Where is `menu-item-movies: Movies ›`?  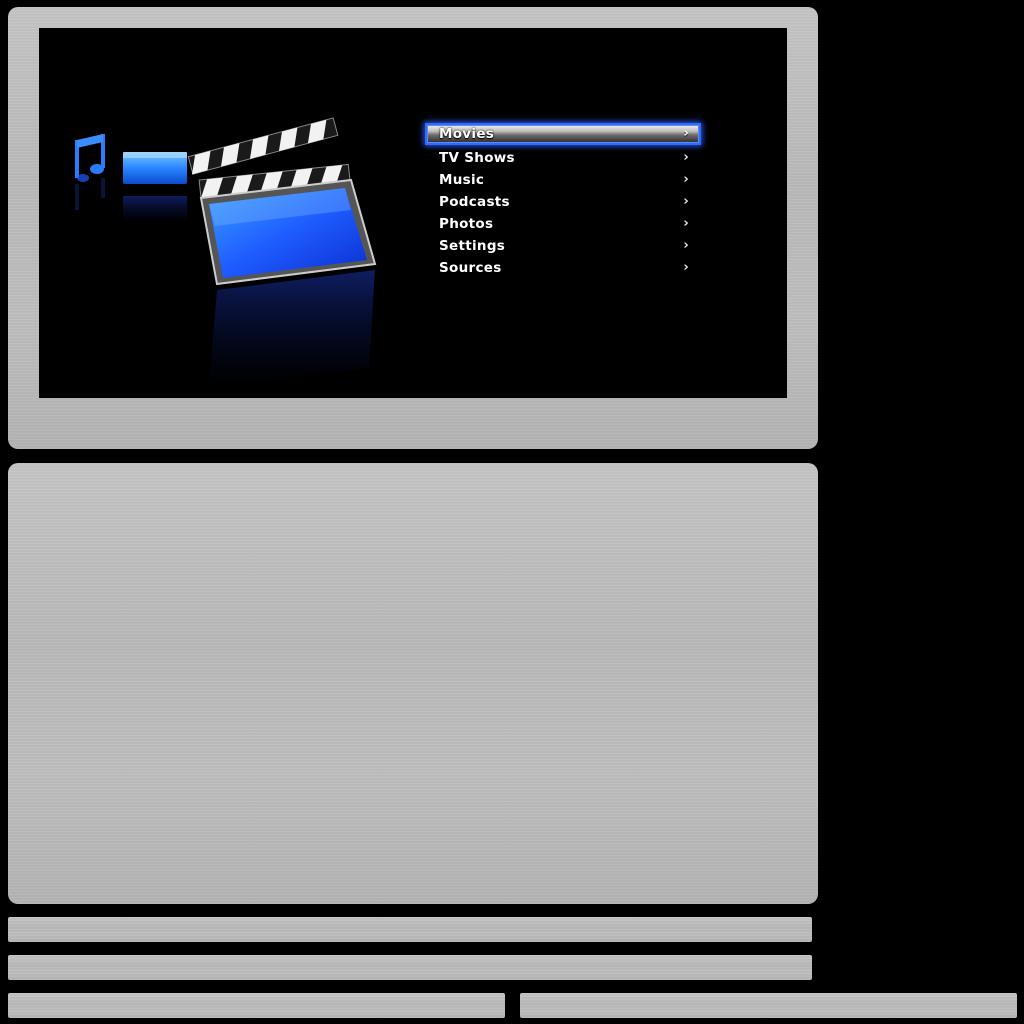
menu-item-movies: Movies › is located at coordinates (563, 134).